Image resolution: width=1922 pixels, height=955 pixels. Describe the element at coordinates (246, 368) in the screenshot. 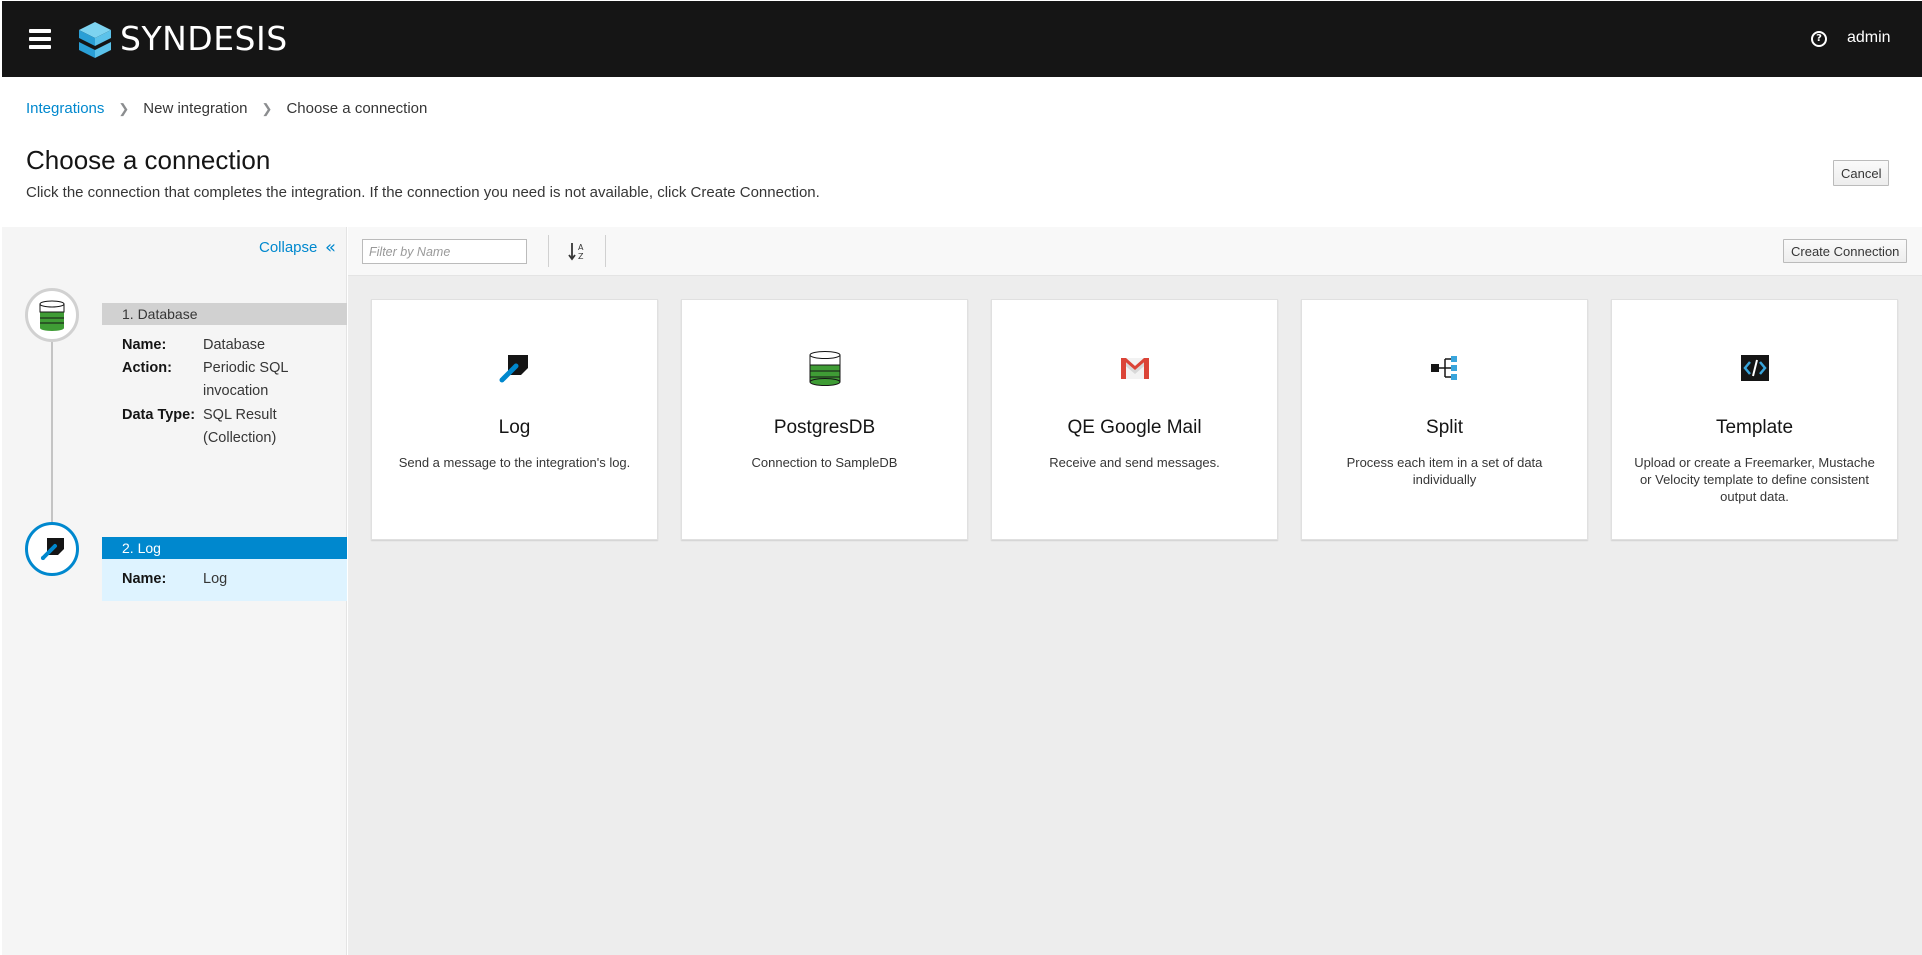

I see `detail-value: Periodic SQL` at that location.